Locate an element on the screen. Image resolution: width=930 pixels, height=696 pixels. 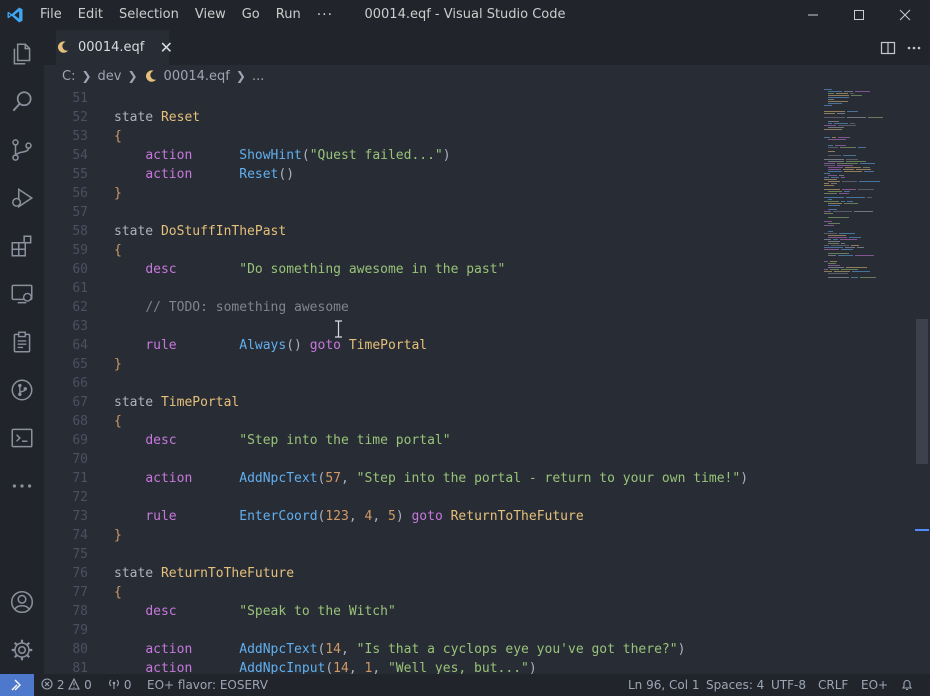
remote-explorer-button is located at coordinates (22, 294).